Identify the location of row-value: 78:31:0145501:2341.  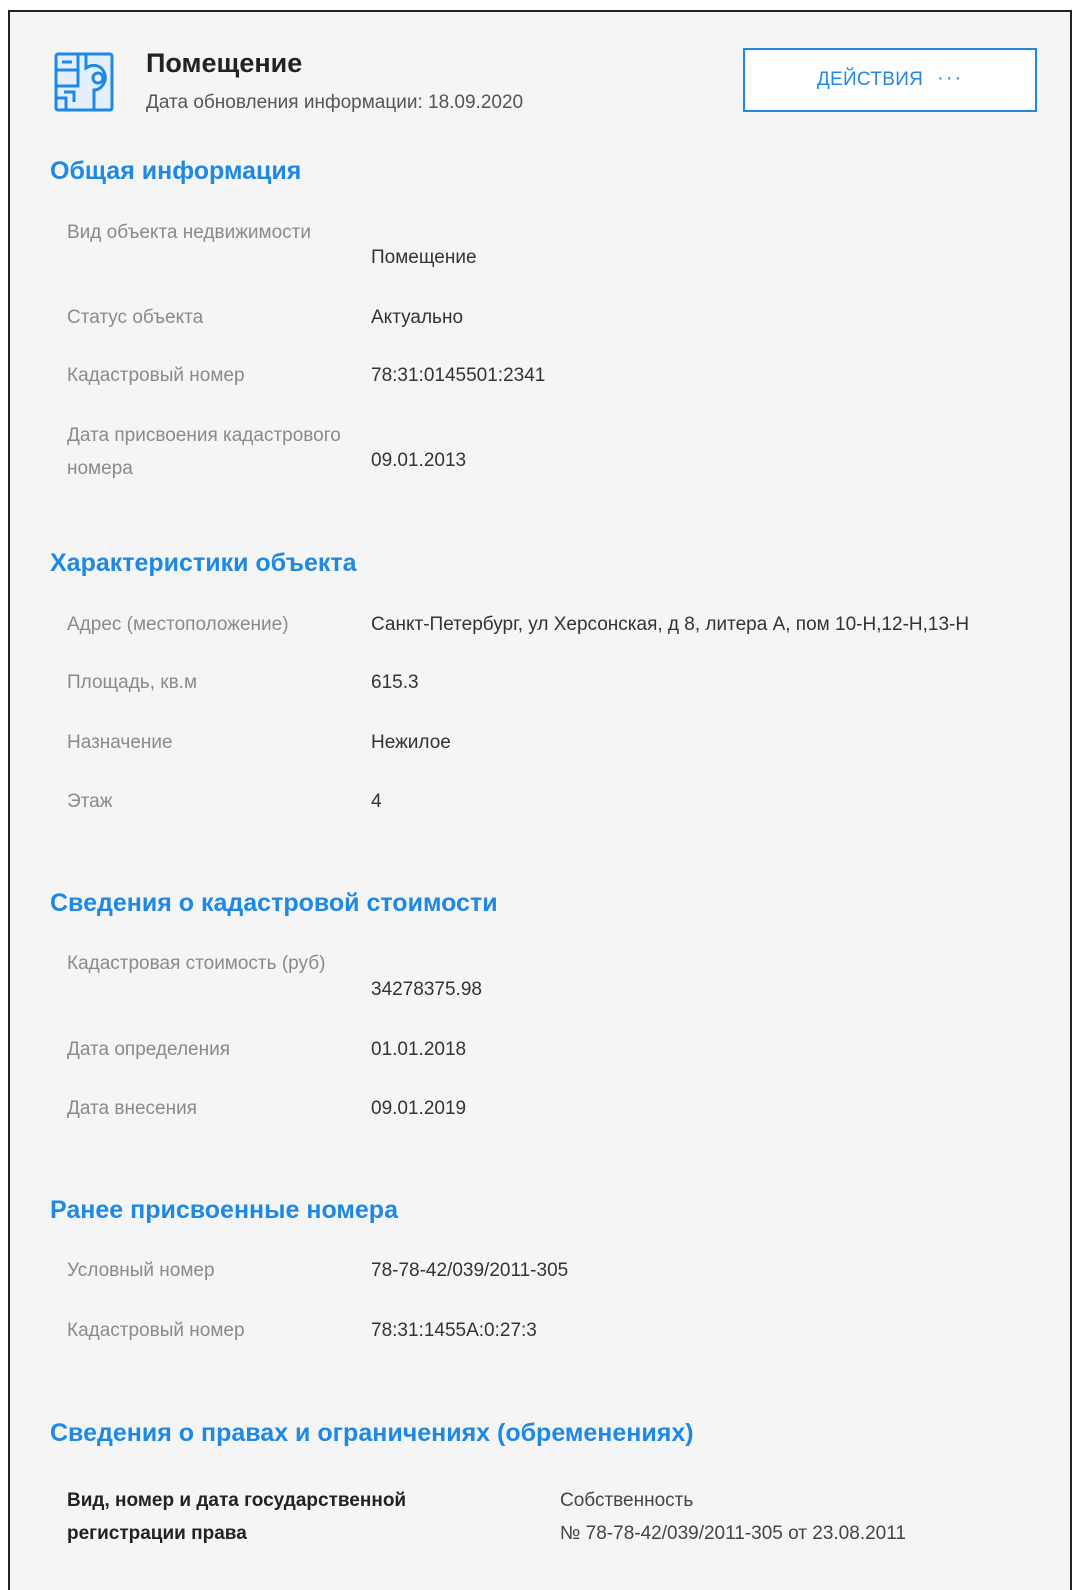
(458, 375).